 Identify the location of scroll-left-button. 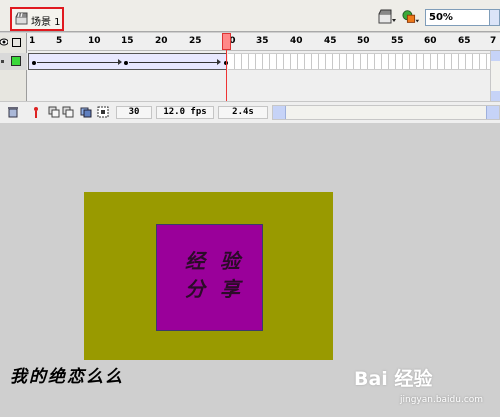
(279, 112).